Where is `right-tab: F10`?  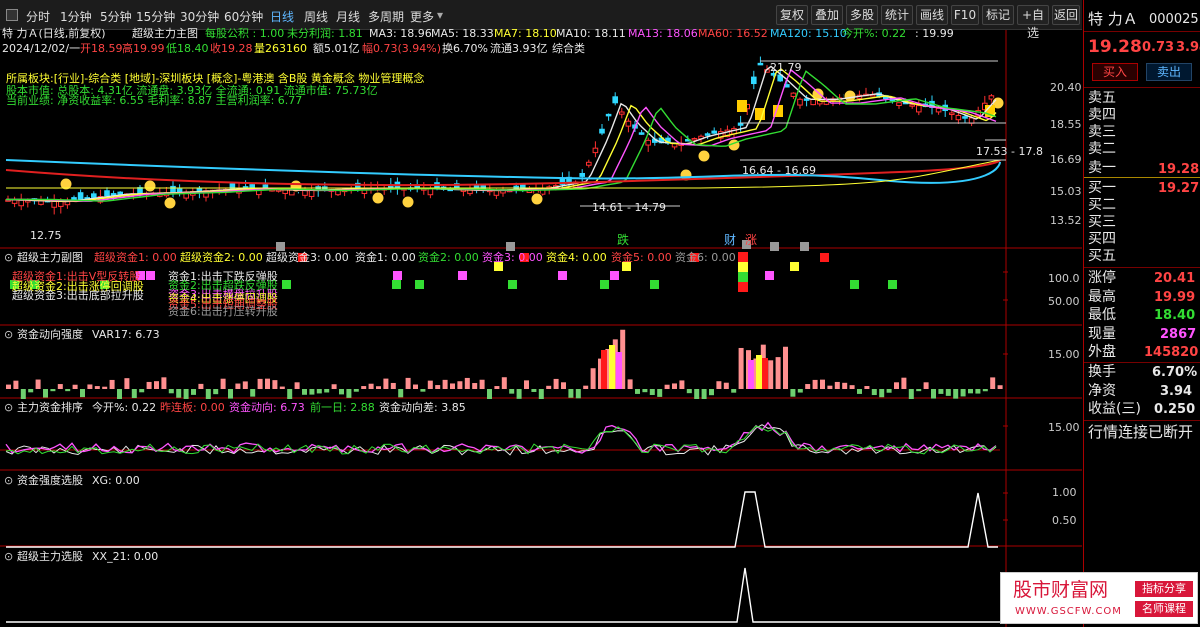 right-tab: F10 is located at coordinates (965, 15).